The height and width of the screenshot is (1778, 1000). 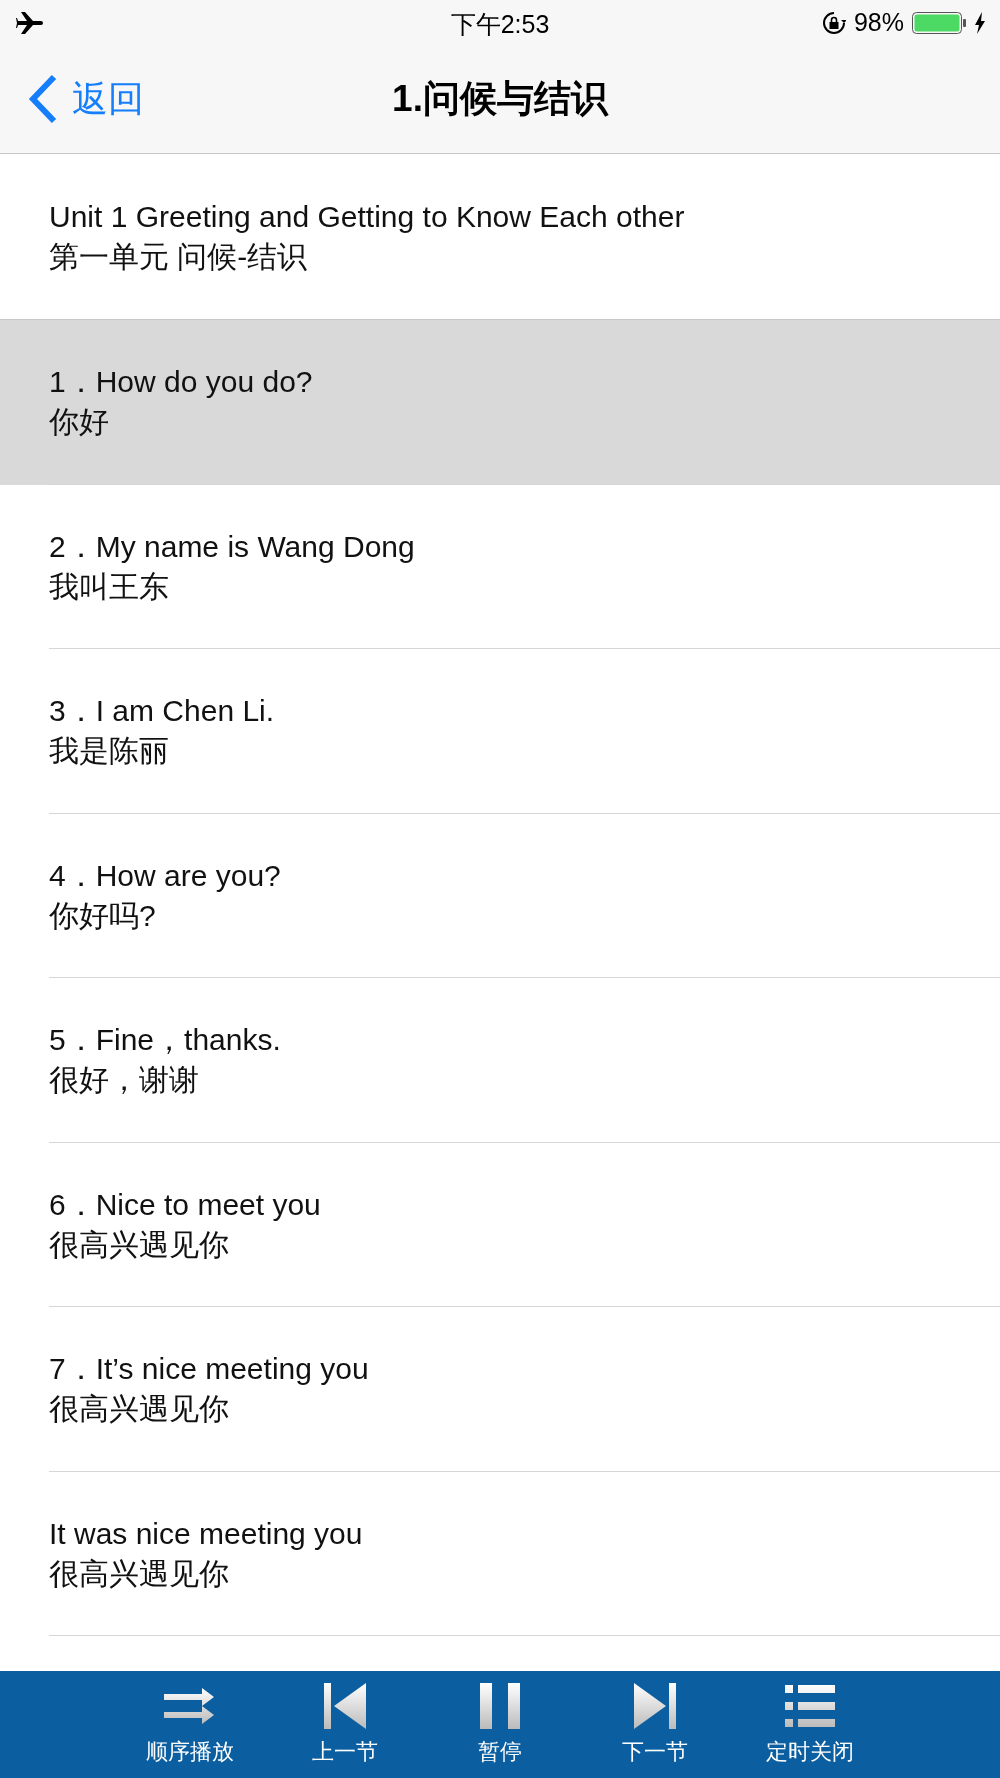 I want to click on english-text: 1．How do you do?, so click(x=181, y=382).